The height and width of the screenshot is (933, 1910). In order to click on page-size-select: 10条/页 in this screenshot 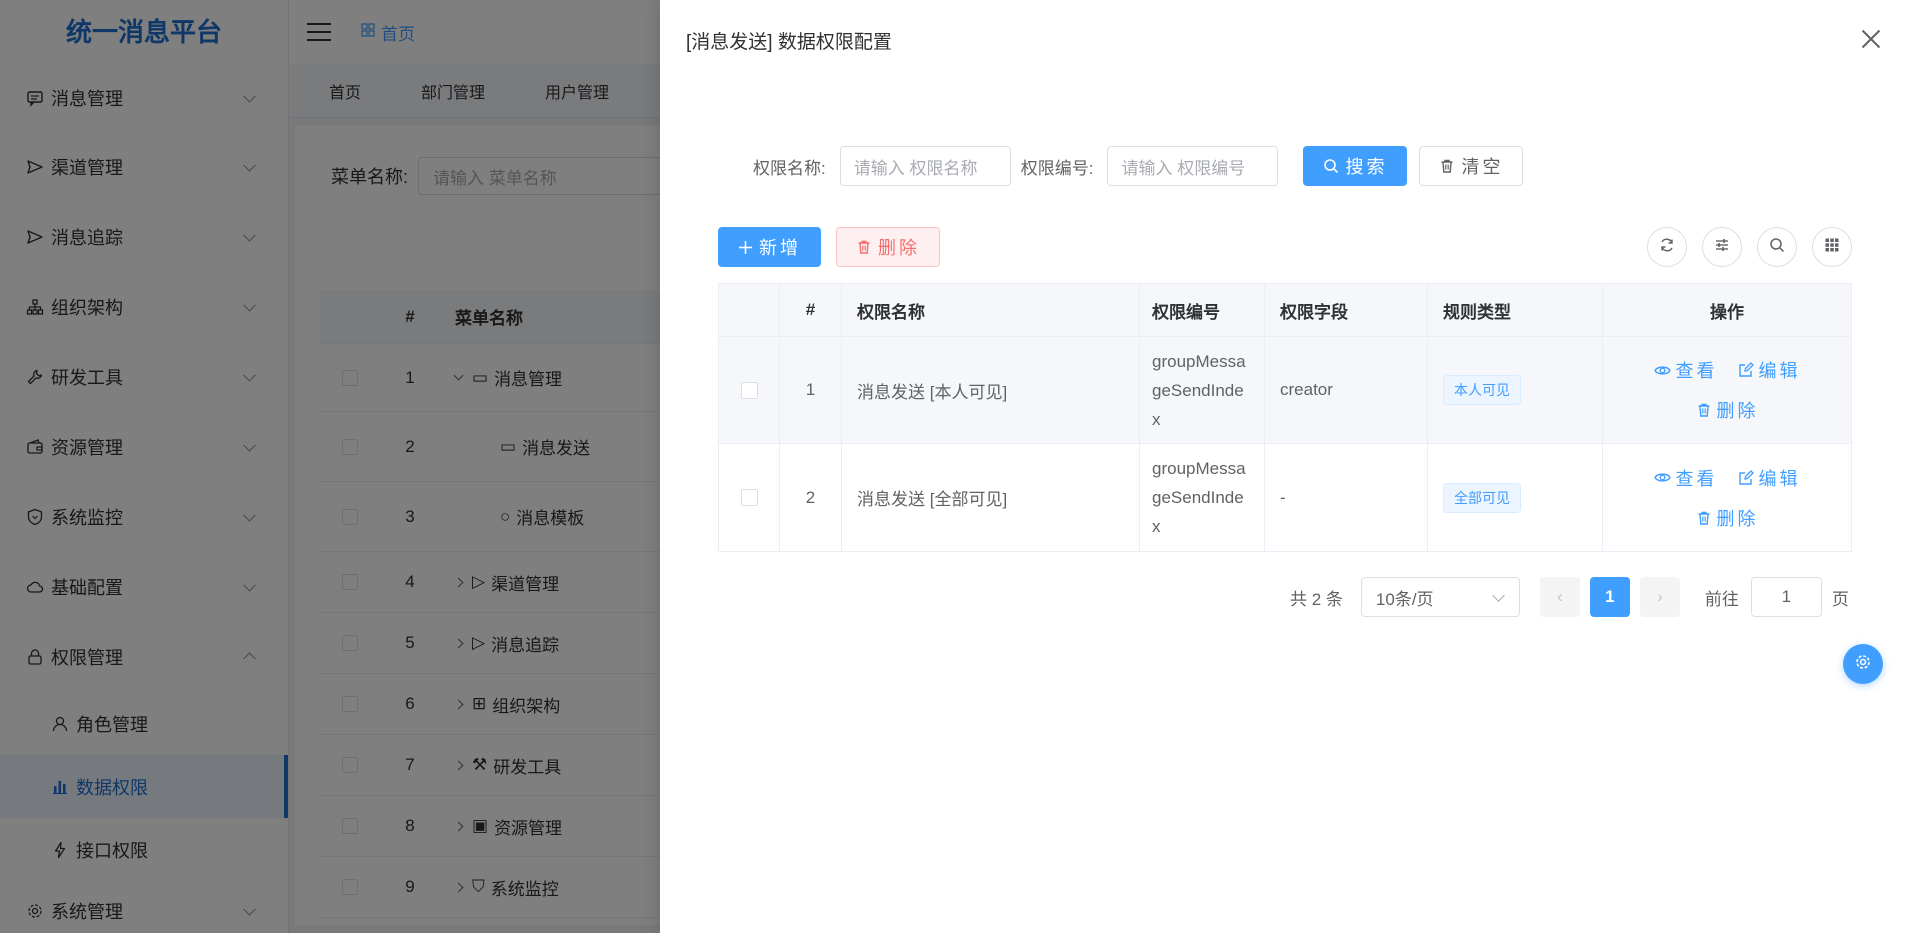, I will do `click(1440, 597)`.